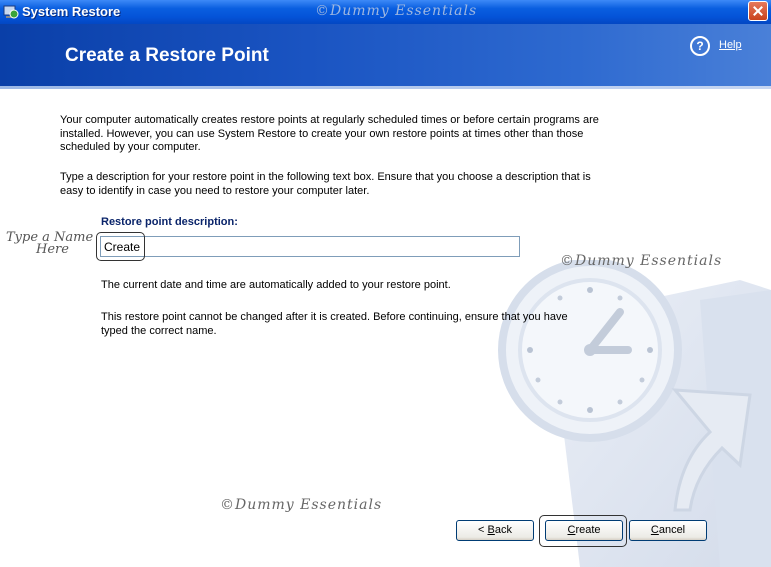  I want to click on cancel-accel: C, so click(654, 530).